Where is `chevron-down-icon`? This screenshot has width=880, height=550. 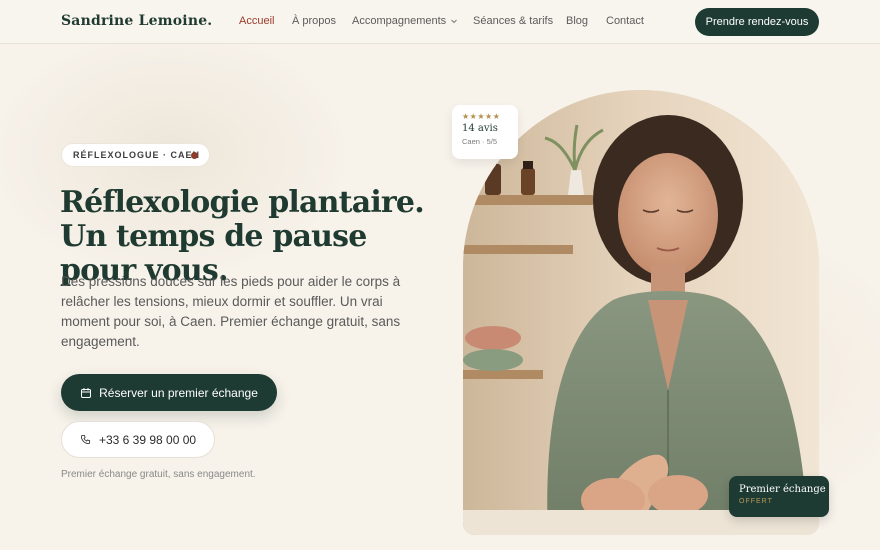
chevron-down-icon is located at coordinates (454, 21).